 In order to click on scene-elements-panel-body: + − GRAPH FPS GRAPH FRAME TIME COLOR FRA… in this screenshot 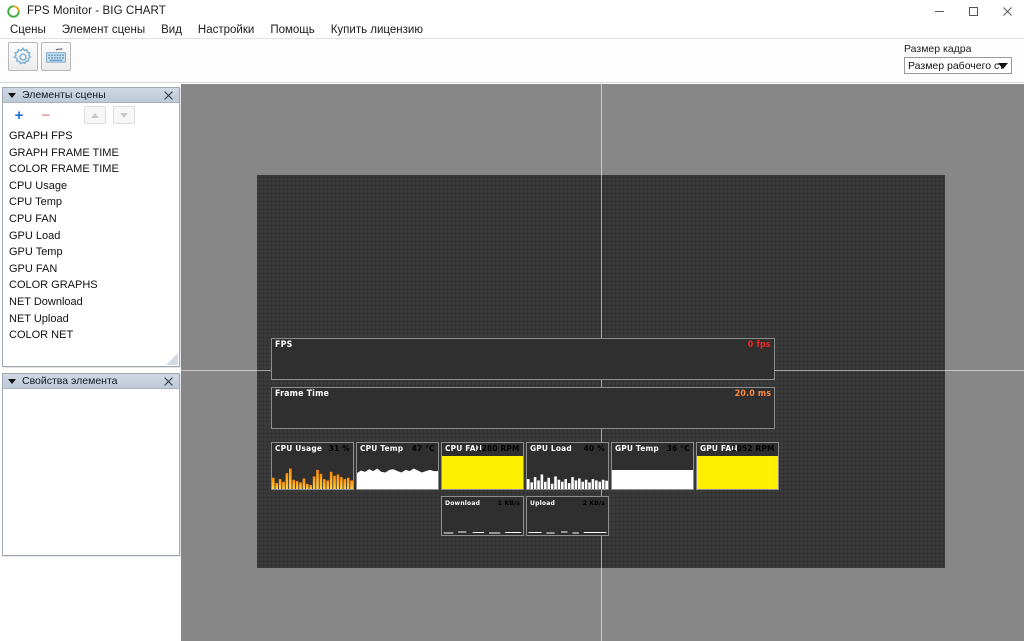, I will do `click(91, 234)`.